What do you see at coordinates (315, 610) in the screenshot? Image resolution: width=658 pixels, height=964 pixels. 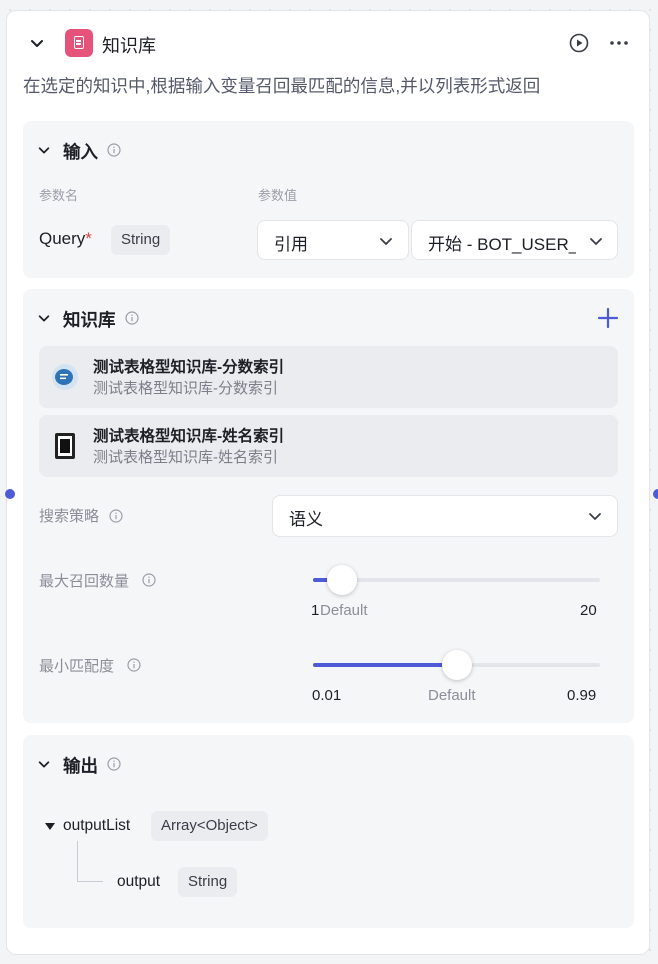 I see `slider-min: 1` at bounding box center [315, 610].